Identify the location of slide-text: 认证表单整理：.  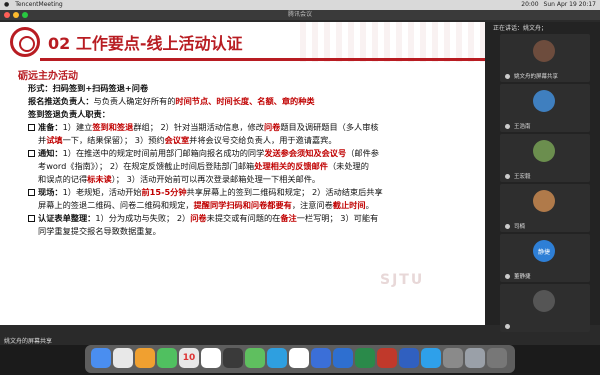
(67, 218).